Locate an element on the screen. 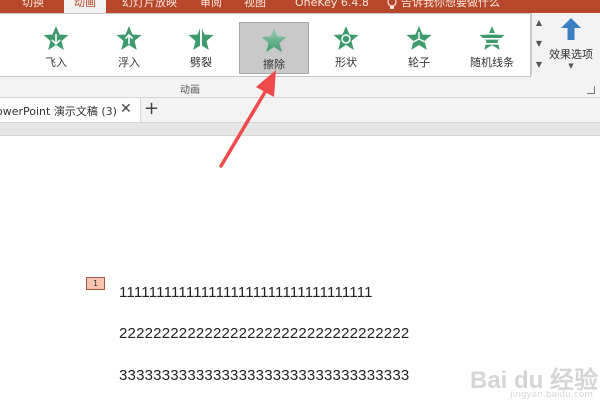 The image size is (600, 419). ribbon-tab-strip: 切换 动画 幻灯片放映 审阅 视图 OneKey 6.4.8 告诉我你想要做什么 is located at coordinates (300, 6).